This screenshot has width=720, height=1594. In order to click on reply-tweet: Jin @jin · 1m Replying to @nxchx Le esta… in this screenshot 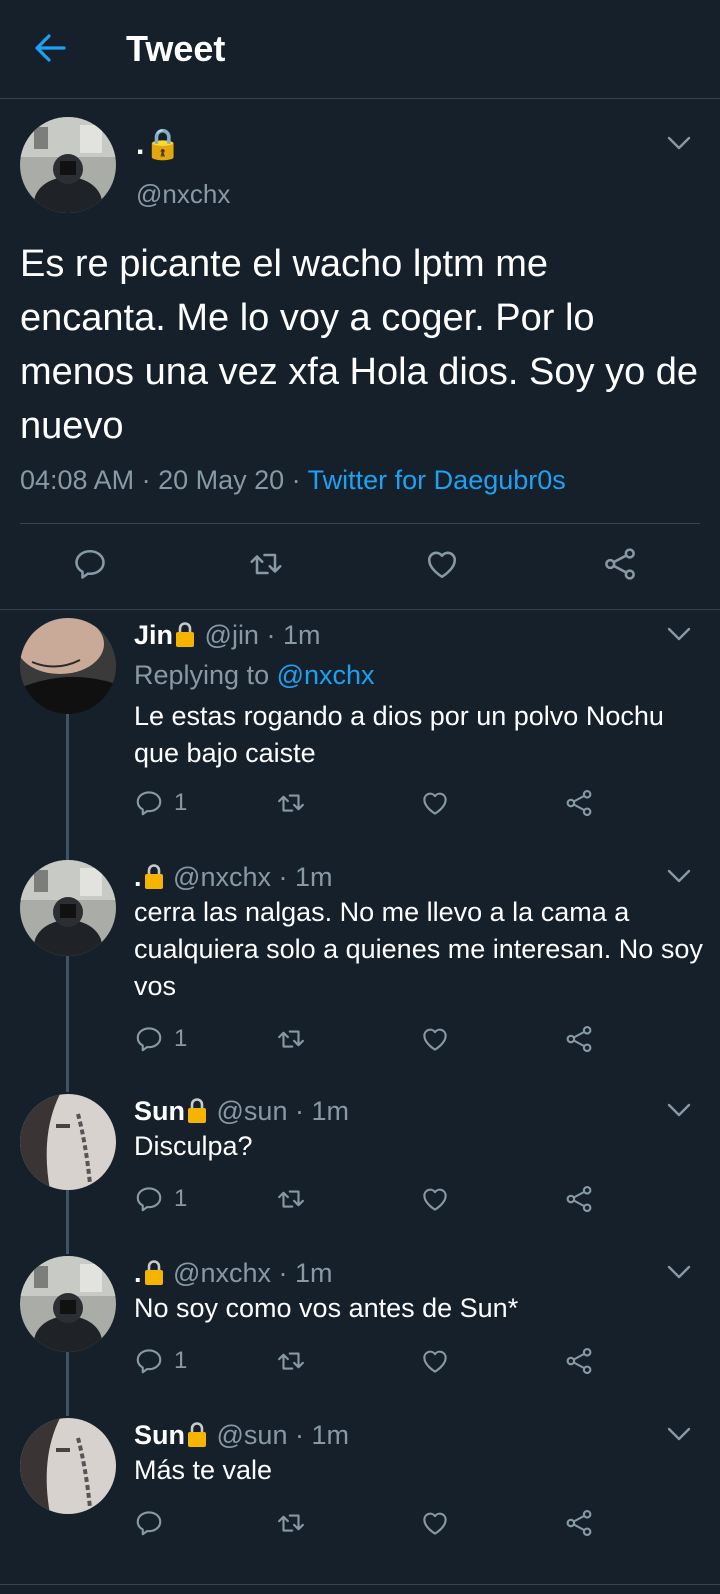, I will do `click(360, 733)`.